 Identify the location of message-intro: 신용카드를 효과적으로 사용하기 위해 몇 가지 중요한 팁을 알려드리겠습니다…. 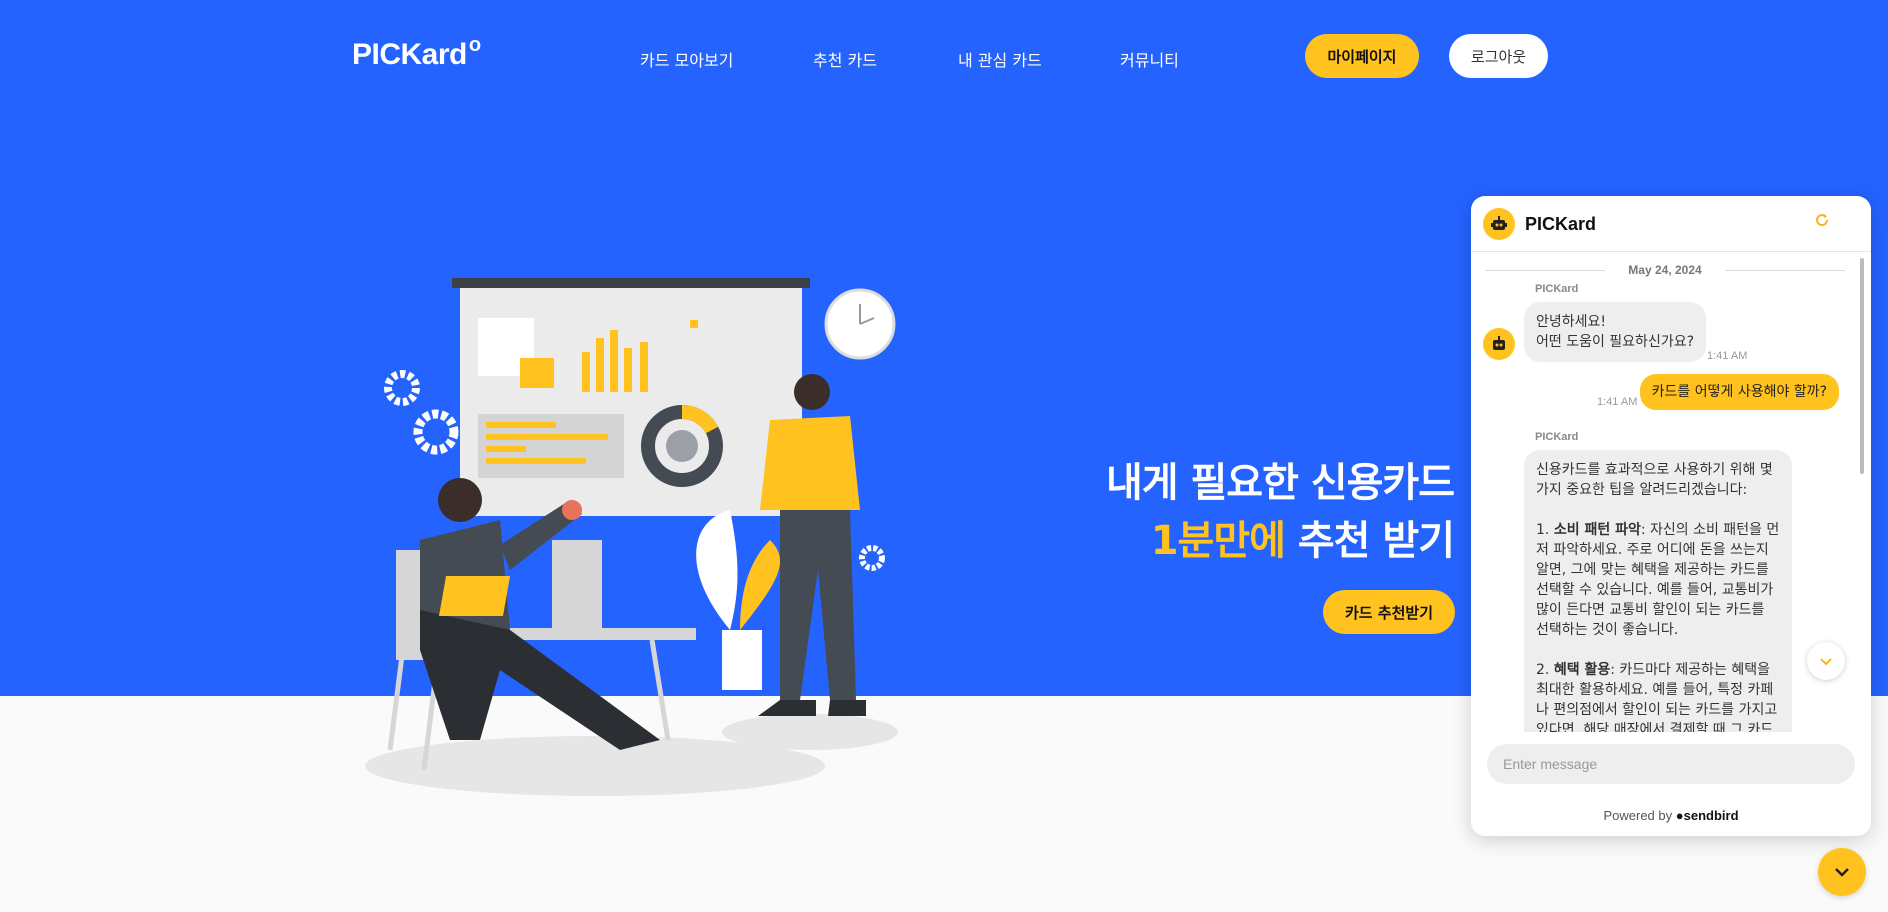
(1654, 480).